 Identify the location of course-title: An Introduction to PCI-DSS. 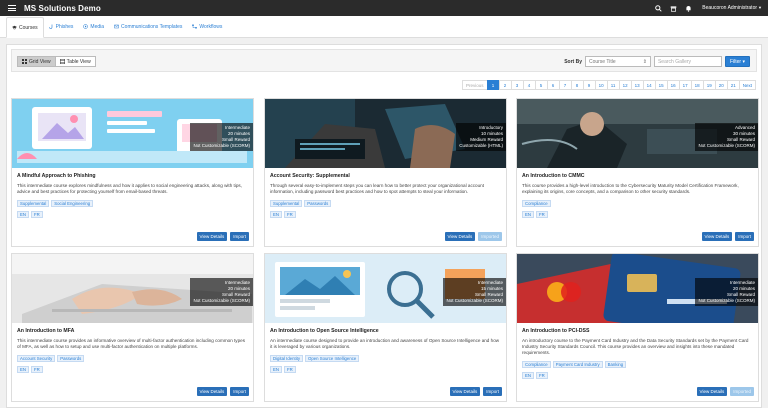
(556, 331).